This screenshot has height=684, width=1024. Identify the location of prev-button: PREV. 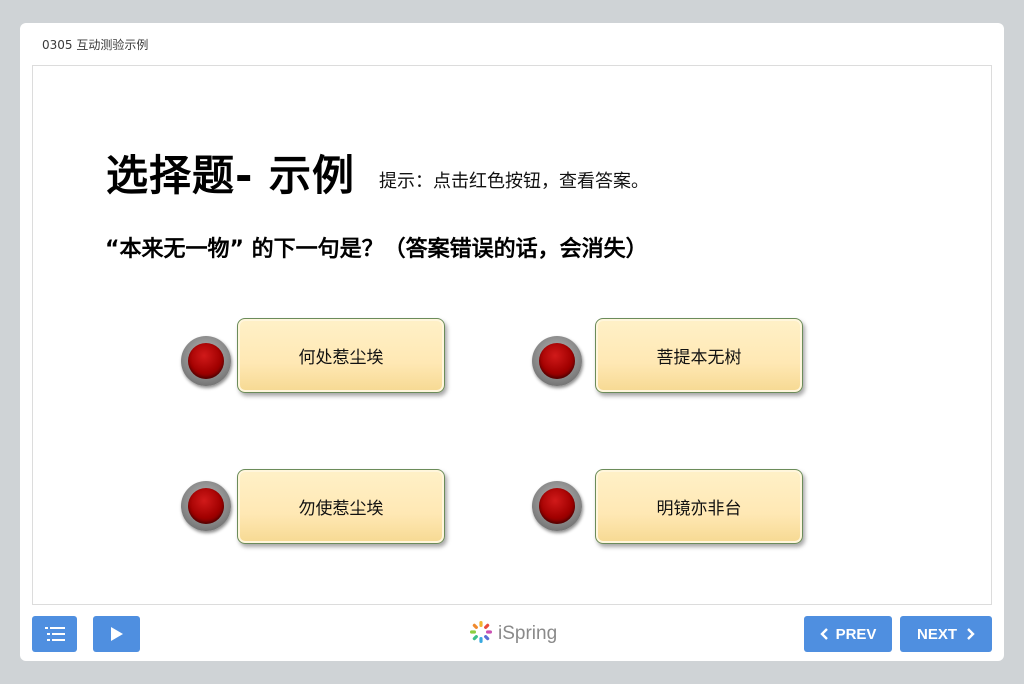
(848, 634).